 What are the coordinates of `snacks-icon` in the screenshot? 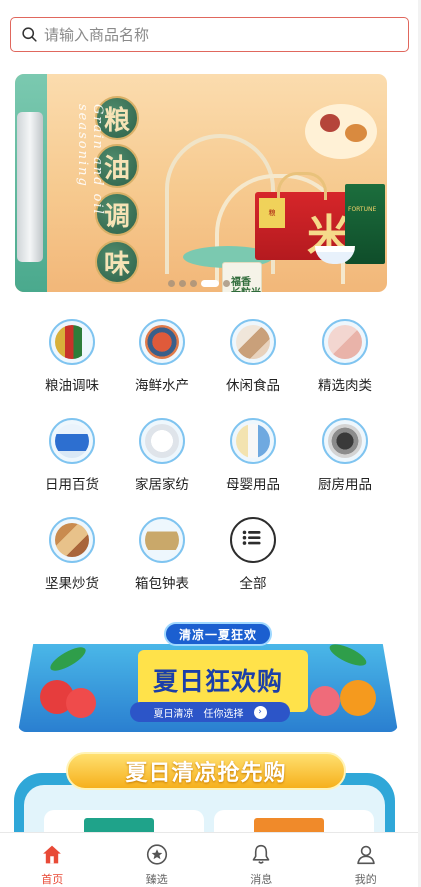 It's located at (253, 342).